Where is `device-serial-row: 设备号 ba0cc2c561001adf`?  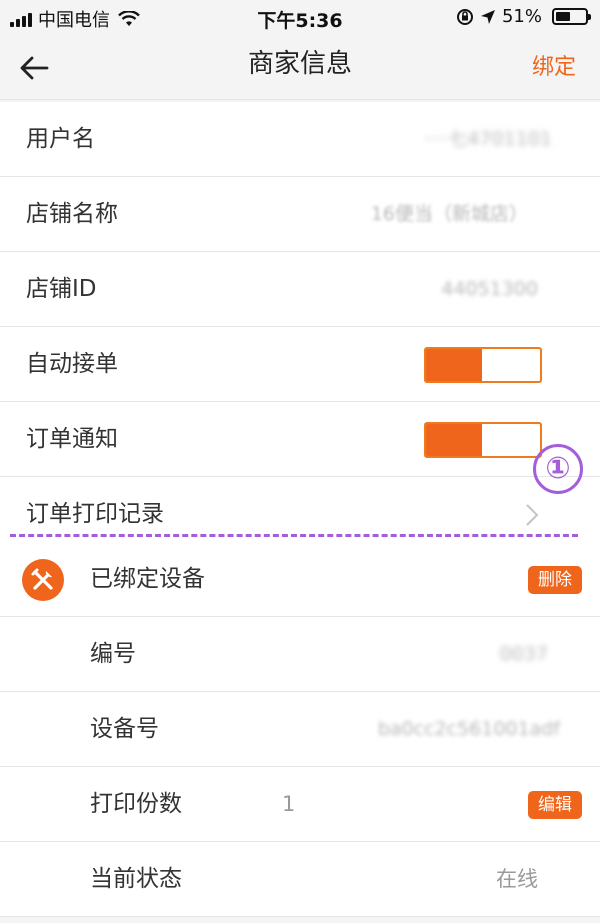 device-serial-row: 设备号 ba0cc2c561001adf is located at coordinates (300, 729).